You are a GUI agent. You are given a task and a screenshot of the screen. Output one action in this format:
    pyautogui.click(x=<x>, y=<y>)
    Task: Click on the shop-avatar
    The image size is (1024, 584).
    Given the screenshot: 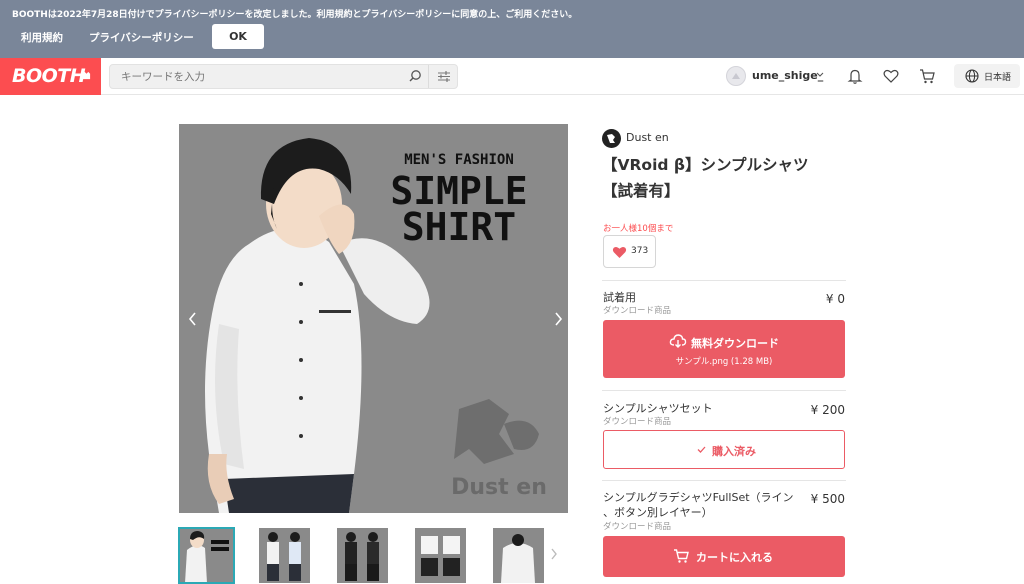 What is the action you would take?
    pyautogui.click(x=611, y=138)
    